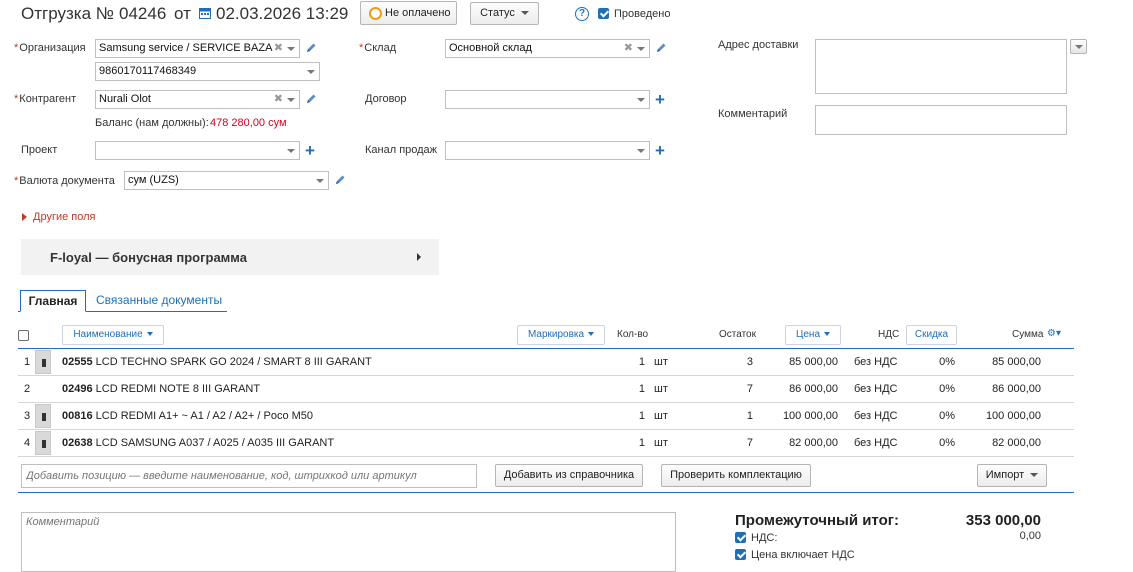 The width and height of the screenshot is (1133, 572). What do you see at coordinates (161, 389) in the screenshot?
I see `row-product: 02496 LCD REDMI NOTE 8 III GARANT` at bounding box center [161, 389].